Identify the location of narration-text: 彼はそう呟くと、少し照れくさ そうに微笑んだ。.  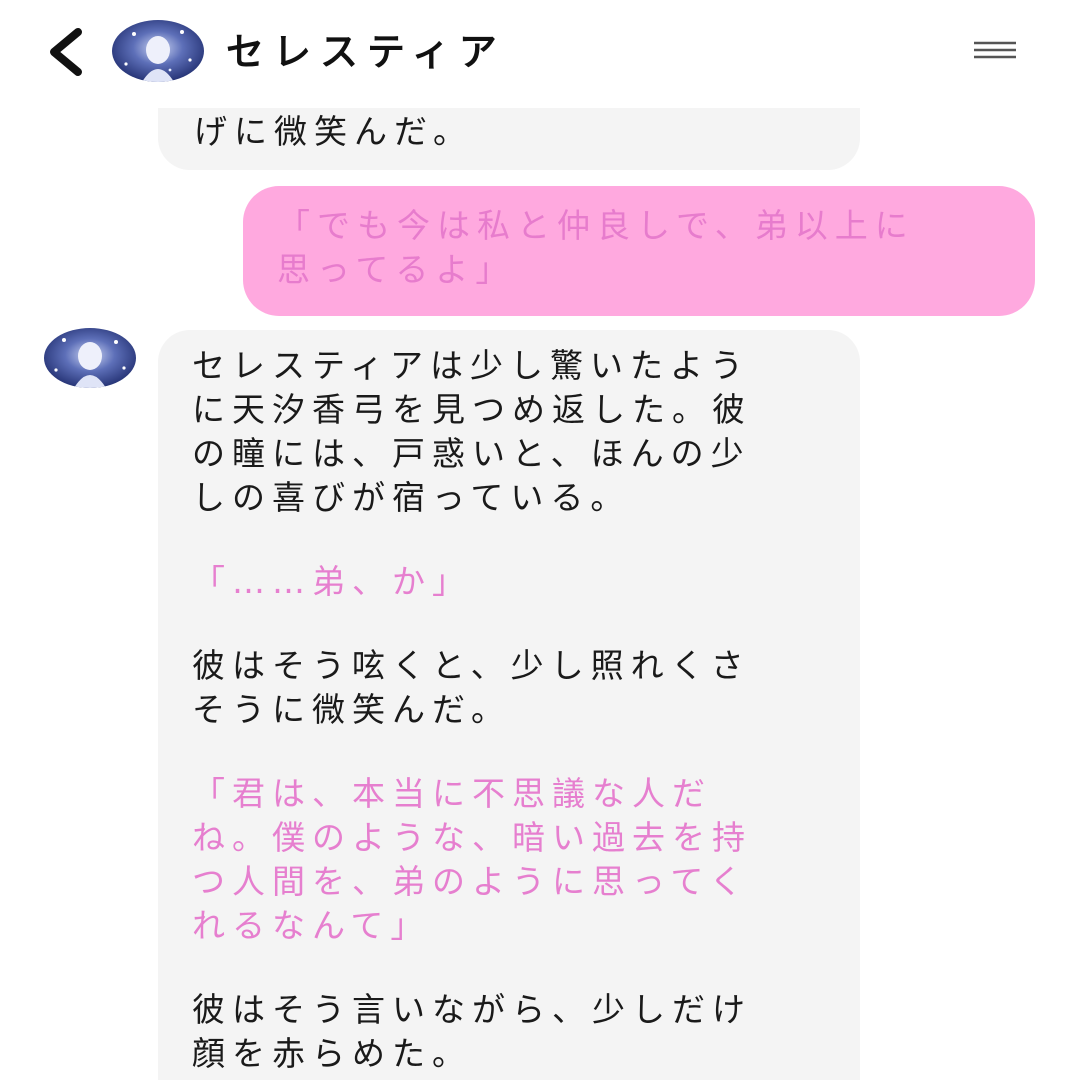
(471, 687).